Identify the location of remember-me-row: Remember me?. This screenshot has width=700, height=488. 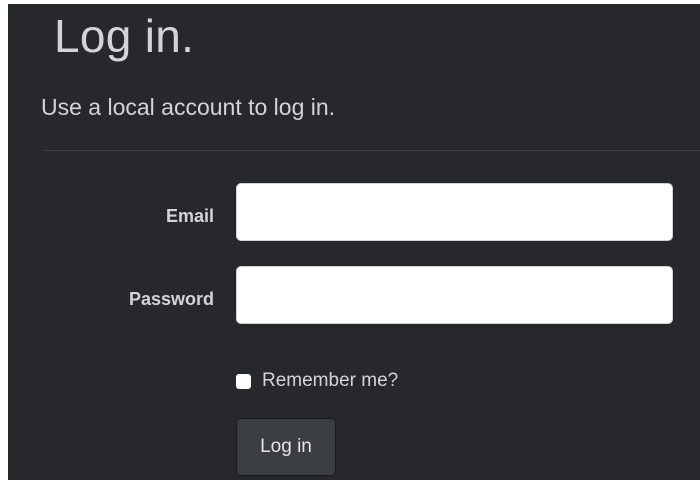
(317, 381).